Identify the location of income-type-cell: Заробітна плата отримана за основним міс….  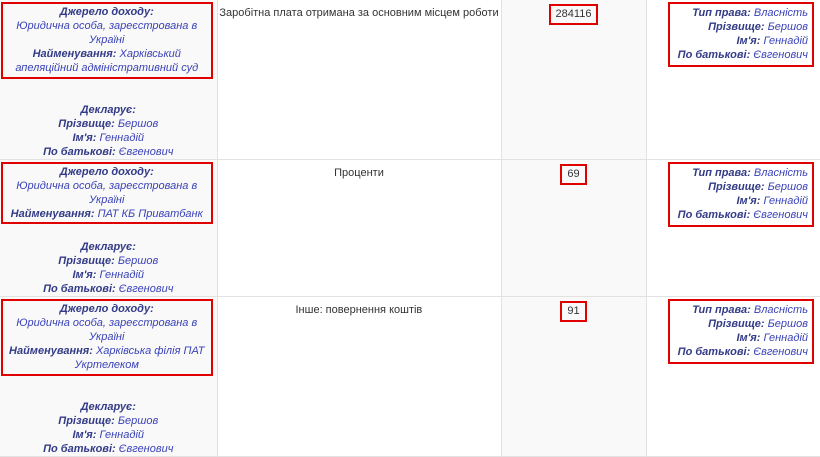
(359, 80).